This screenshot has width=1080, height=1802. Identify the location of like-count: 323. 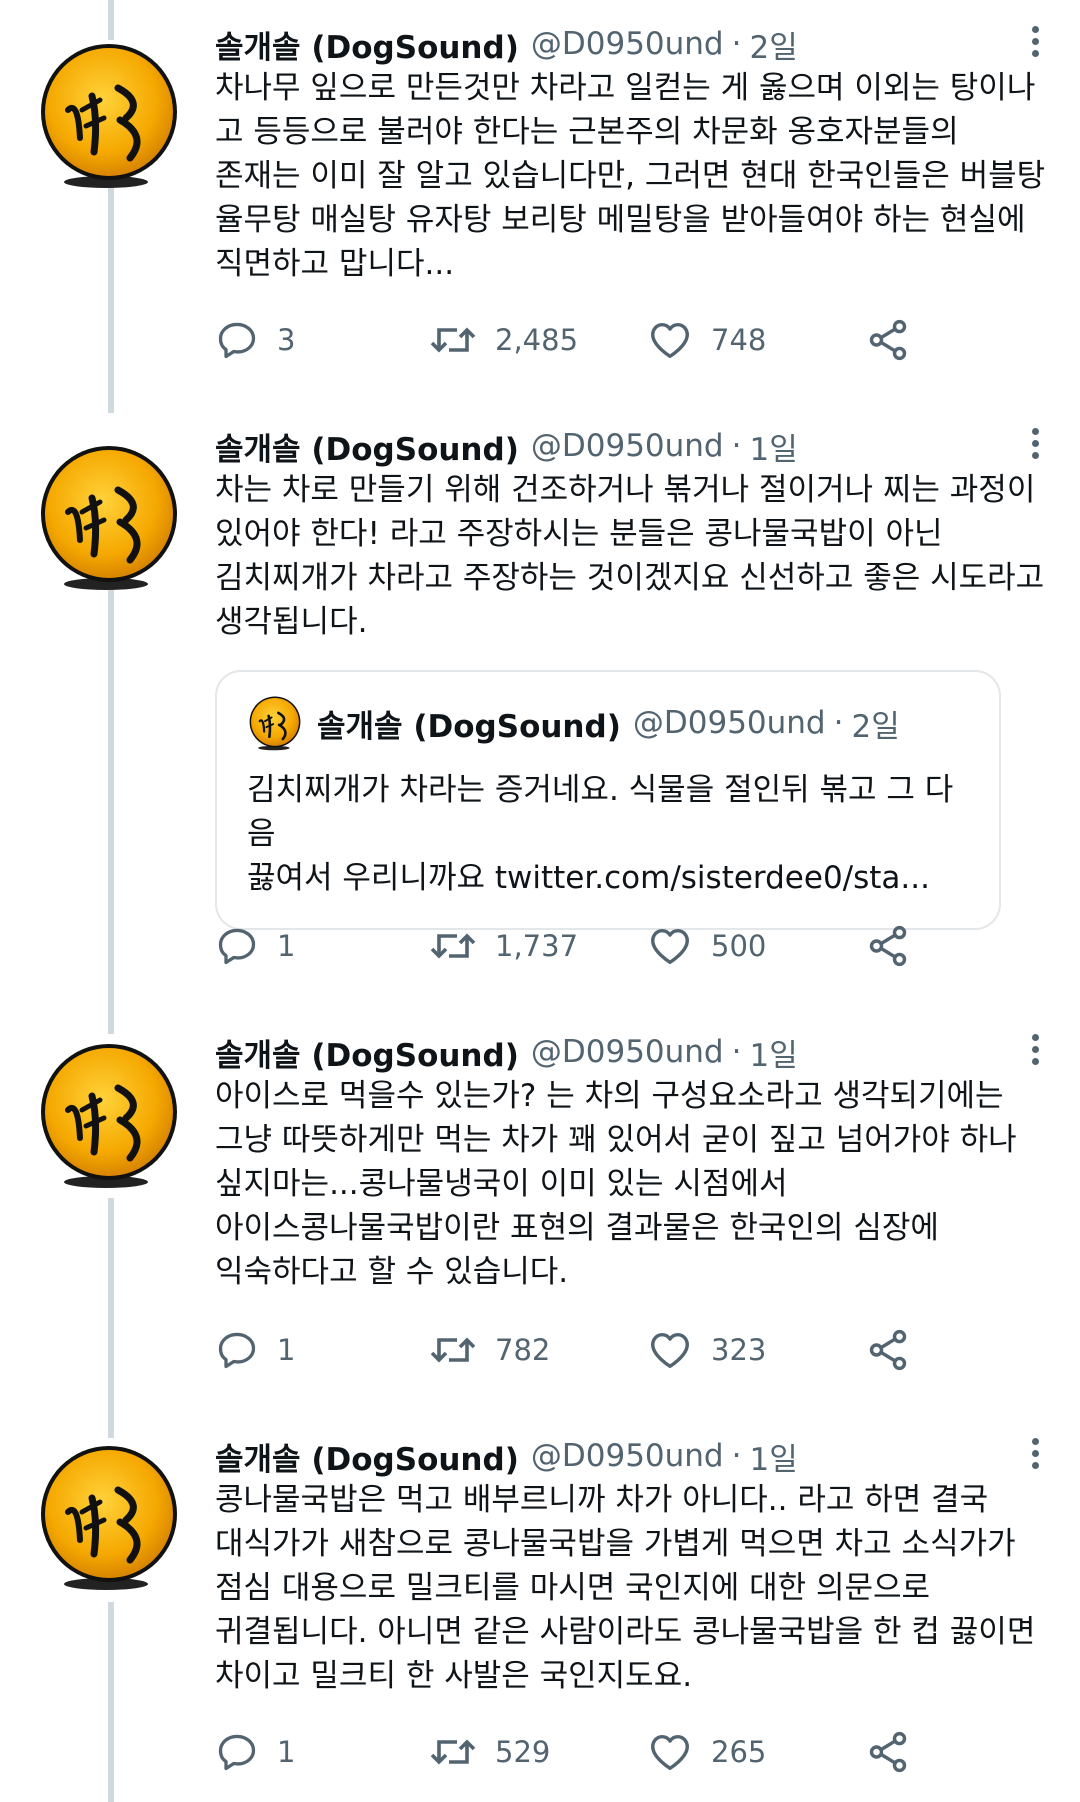
(739, 1350).